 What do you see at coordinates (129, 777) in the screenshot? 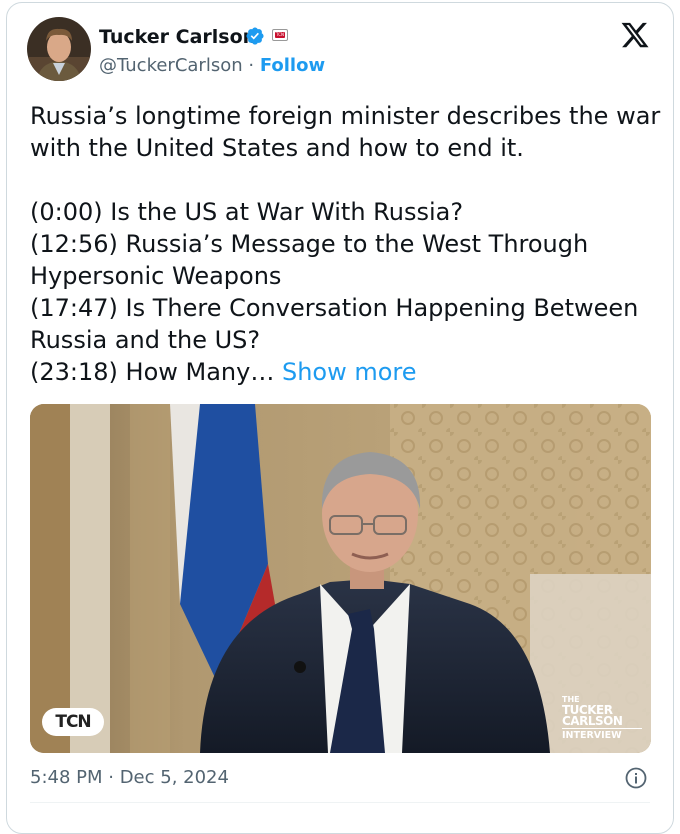
I see `tweet-timestamp: 5:48 PM · Dec 5, 2024` at bounding box center [129, 777].